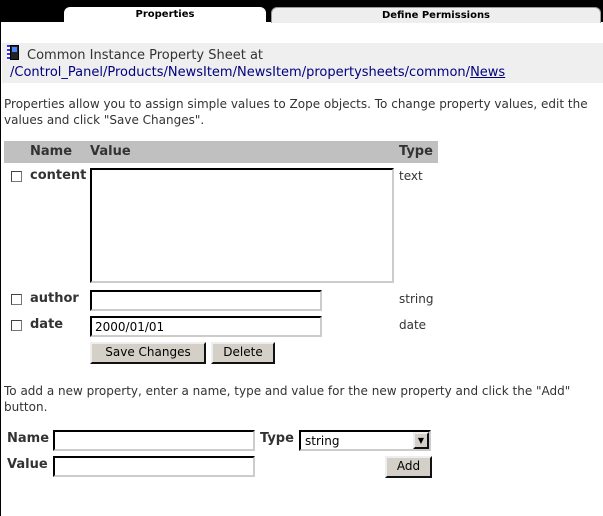 This screenshot has width=603, height=516. Describe the element at coordinates (28, 438) in the screenshot. I see `name-label: Name` at that location.